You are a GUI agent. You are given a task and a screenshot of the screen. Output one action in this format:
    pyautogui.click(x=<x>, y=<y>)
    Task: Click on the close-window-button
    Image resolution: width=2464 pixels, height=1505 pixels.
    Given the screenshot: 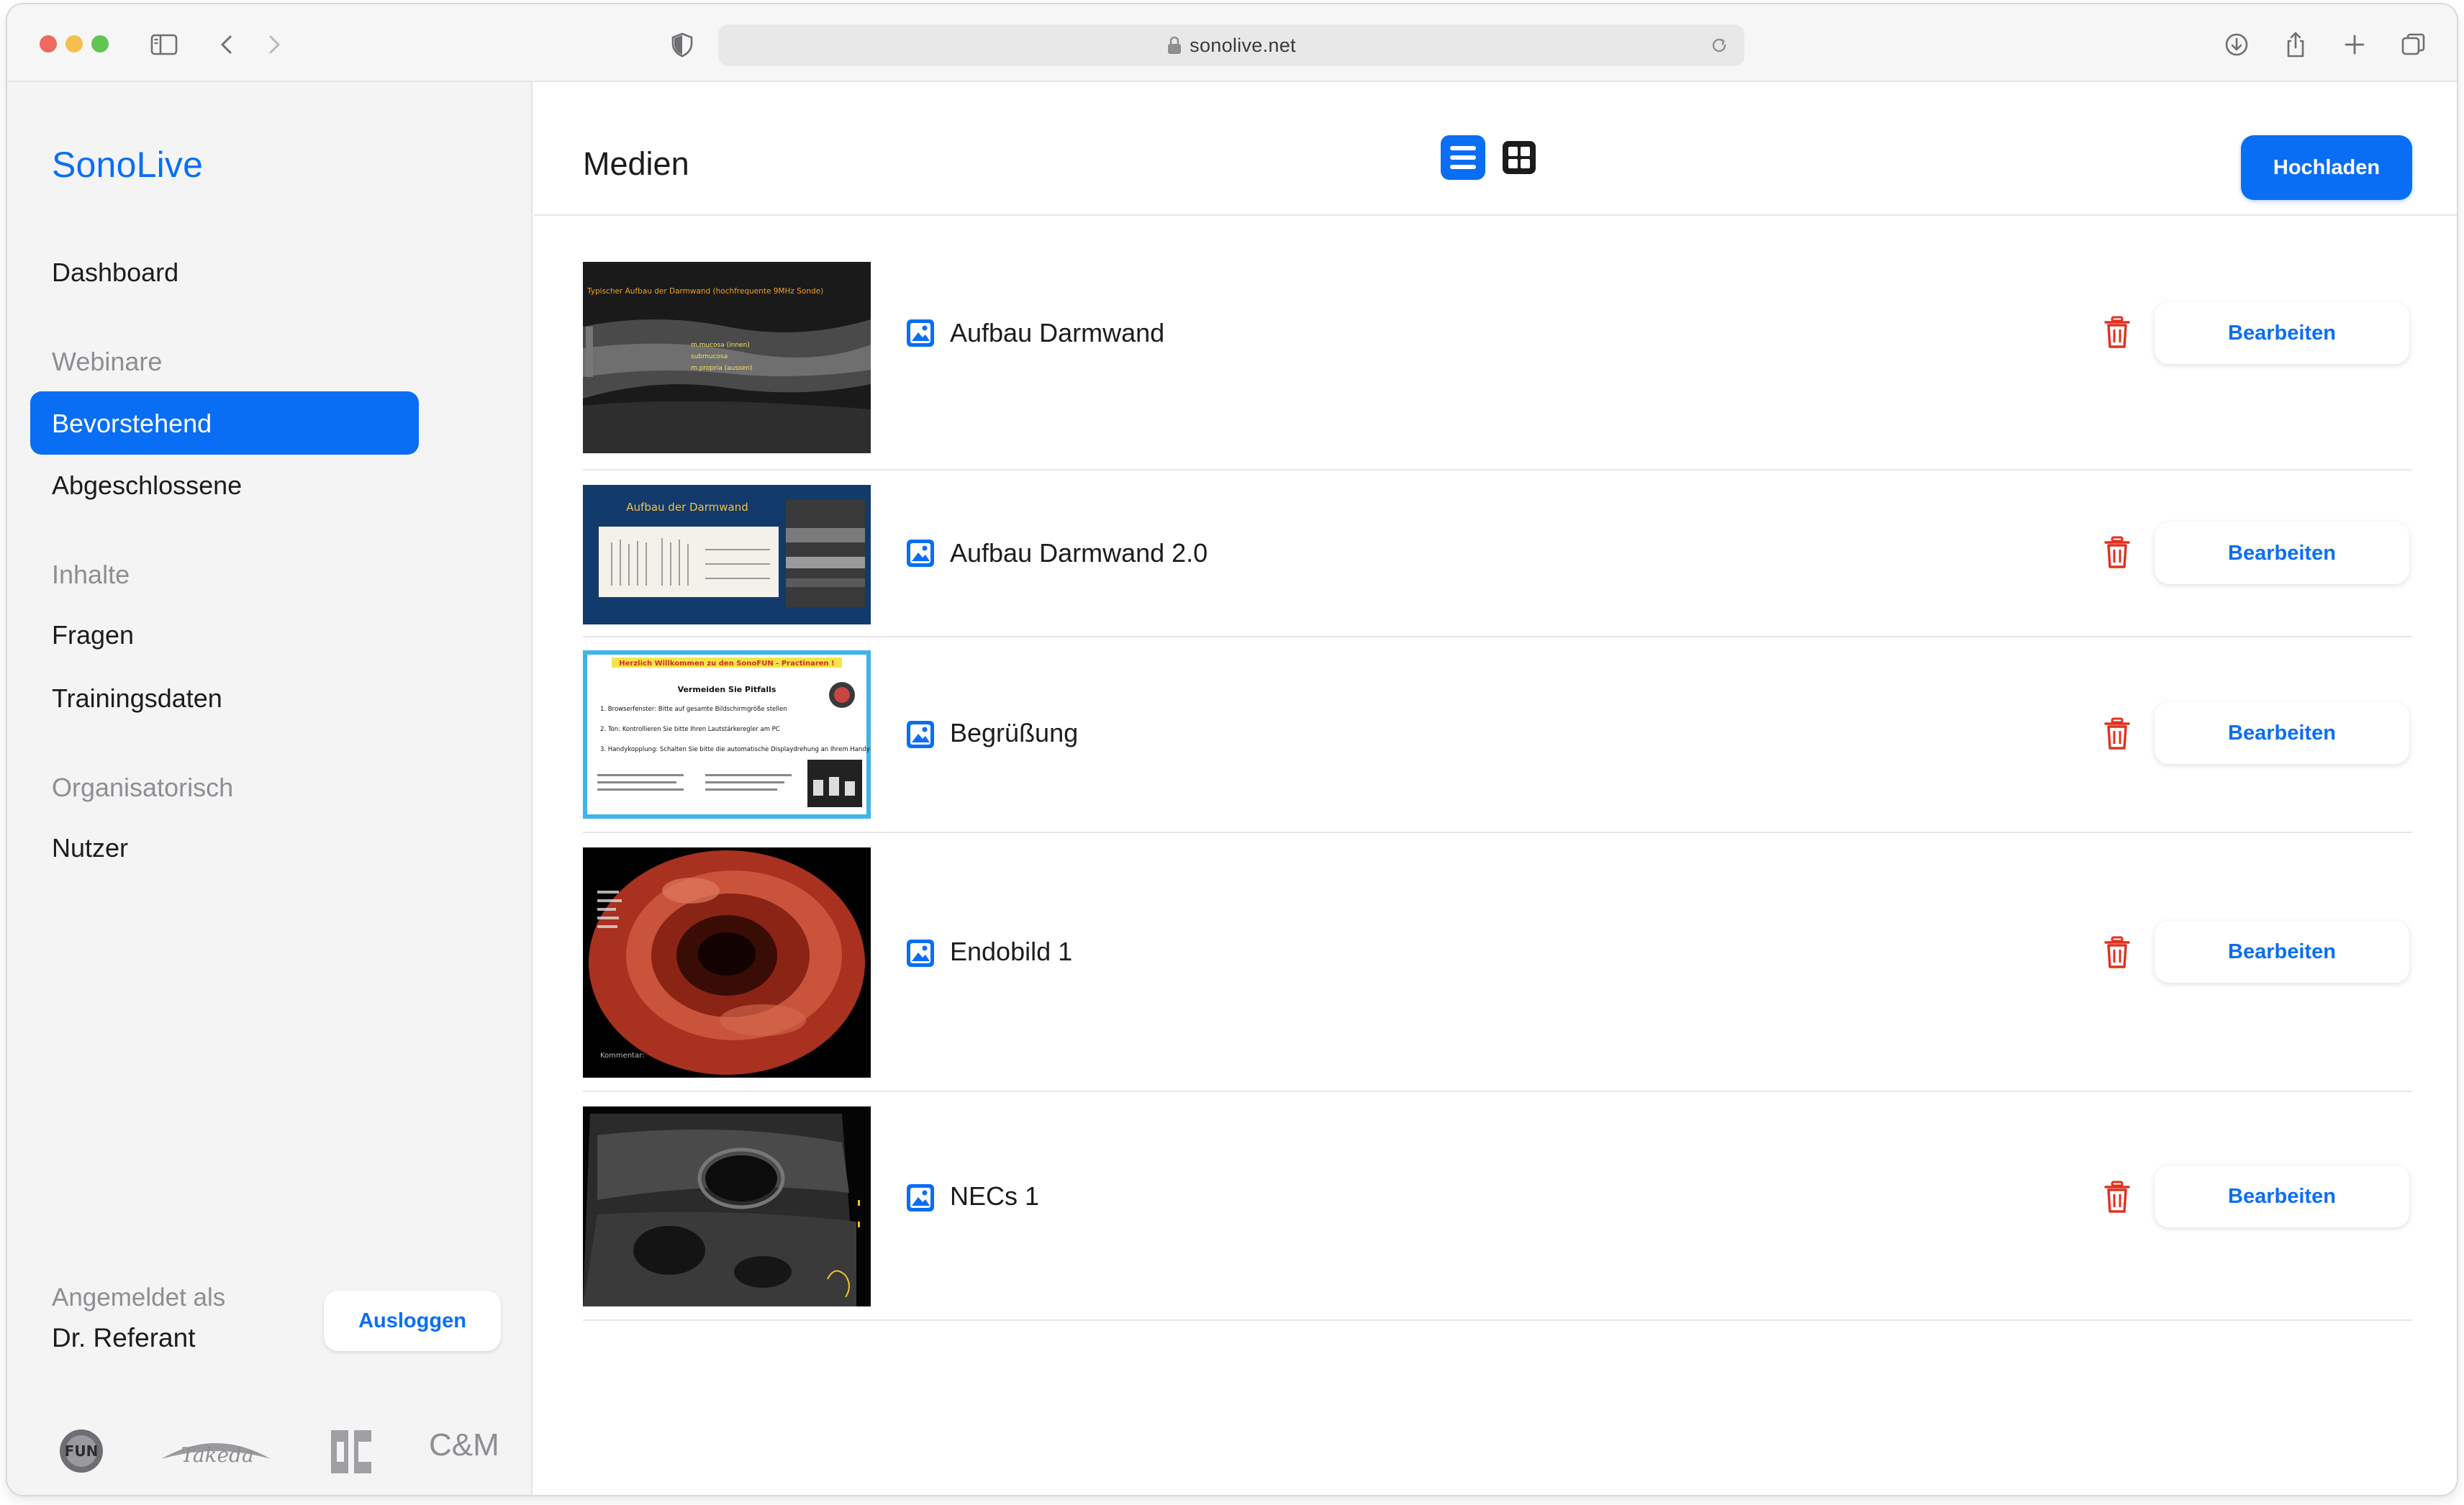 What is the action you would take?
    pyautogui.click(x=48, y=44)
    